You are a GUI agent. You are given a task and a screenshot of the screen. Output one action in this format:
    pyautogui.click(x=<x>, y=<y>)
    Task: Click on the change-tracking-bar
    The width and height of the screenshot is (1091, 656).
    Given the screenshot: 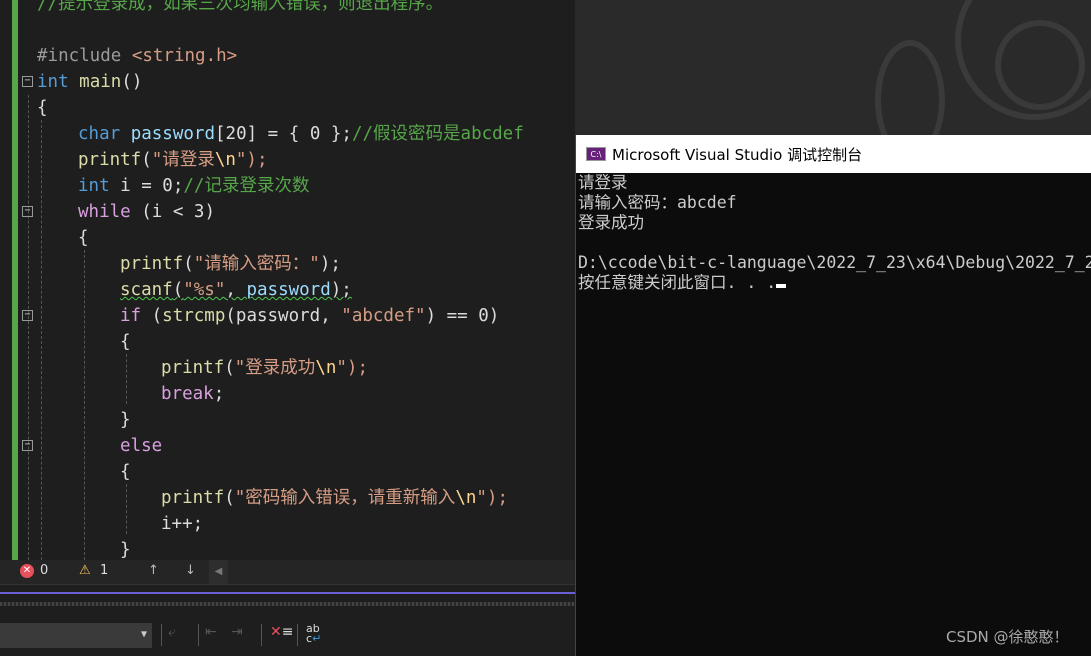 What is the action you would take?
    pyautogui.click(x=15, y=280)
    